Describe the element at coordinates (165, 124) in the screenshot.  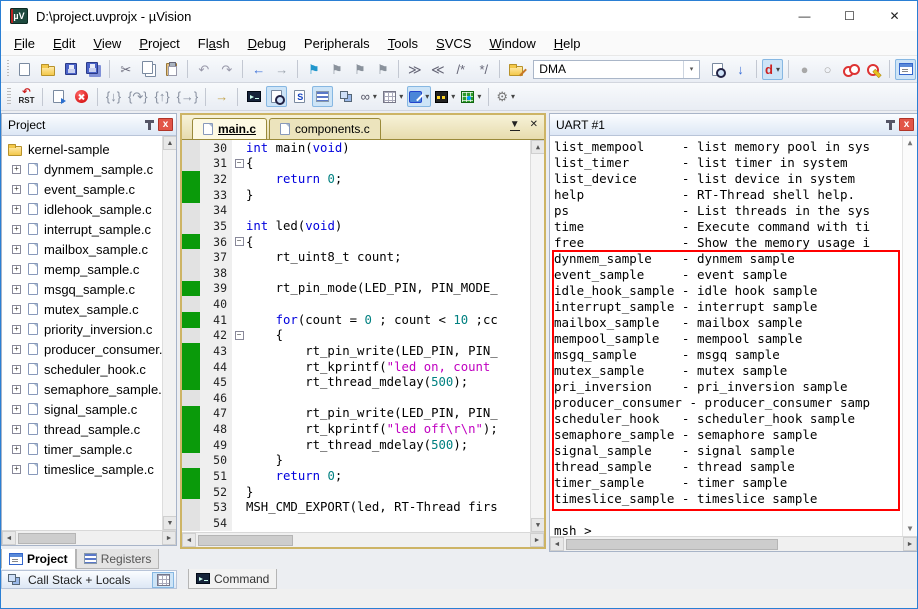
I see `project-panel-close-icon: x` at that location.